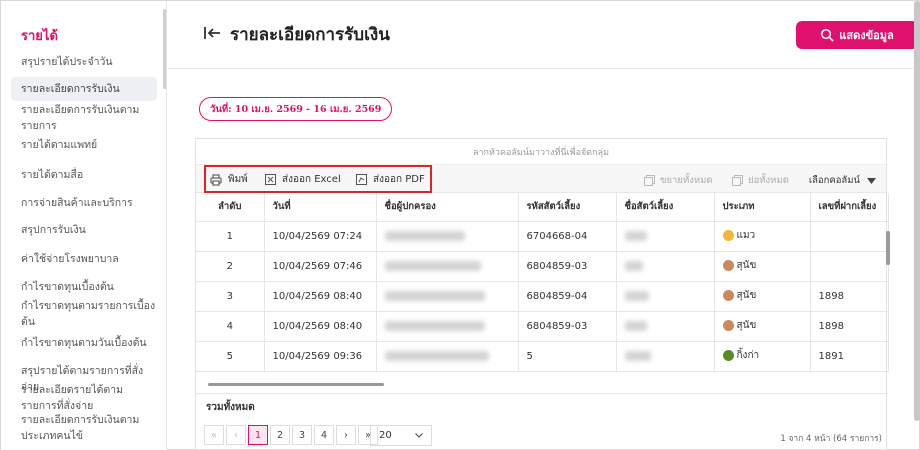 The width and height of the screenshot is (920, 450). What do you see at coordinates (230, 356) in the screenshot?
I see `cell-no: 5` at bounding box center [230, 356].